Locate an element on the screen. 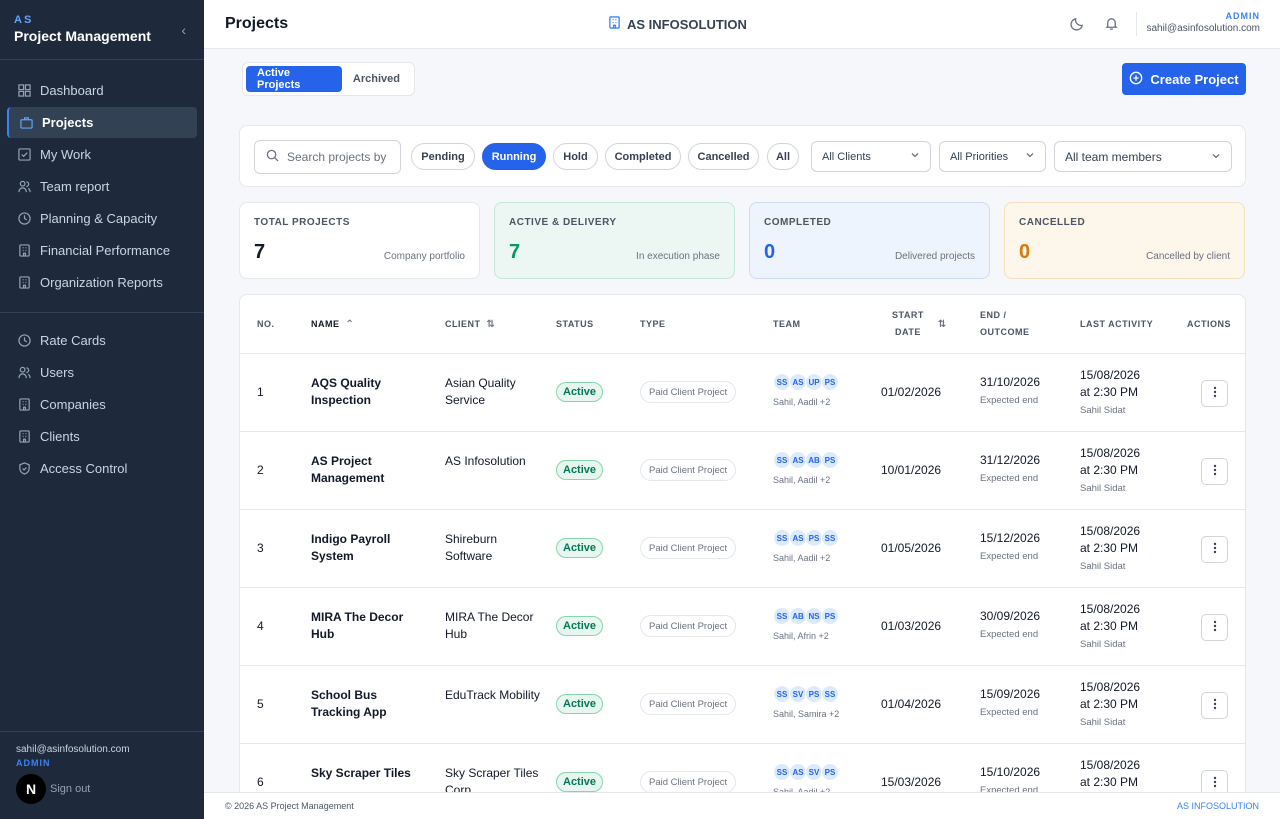  tab-archived: Archived is located at coordinates (376, 79).